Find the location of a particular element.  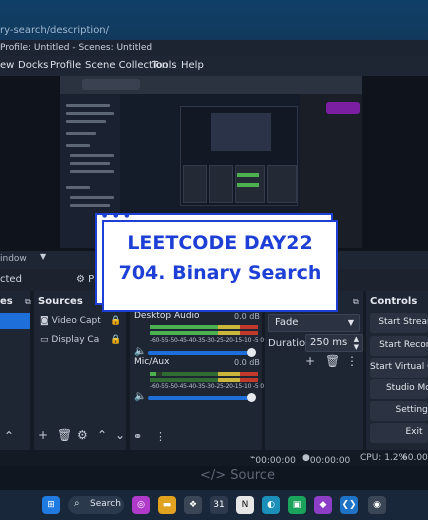

background-page-strip: </> Source is located at coordinates (214, 478).